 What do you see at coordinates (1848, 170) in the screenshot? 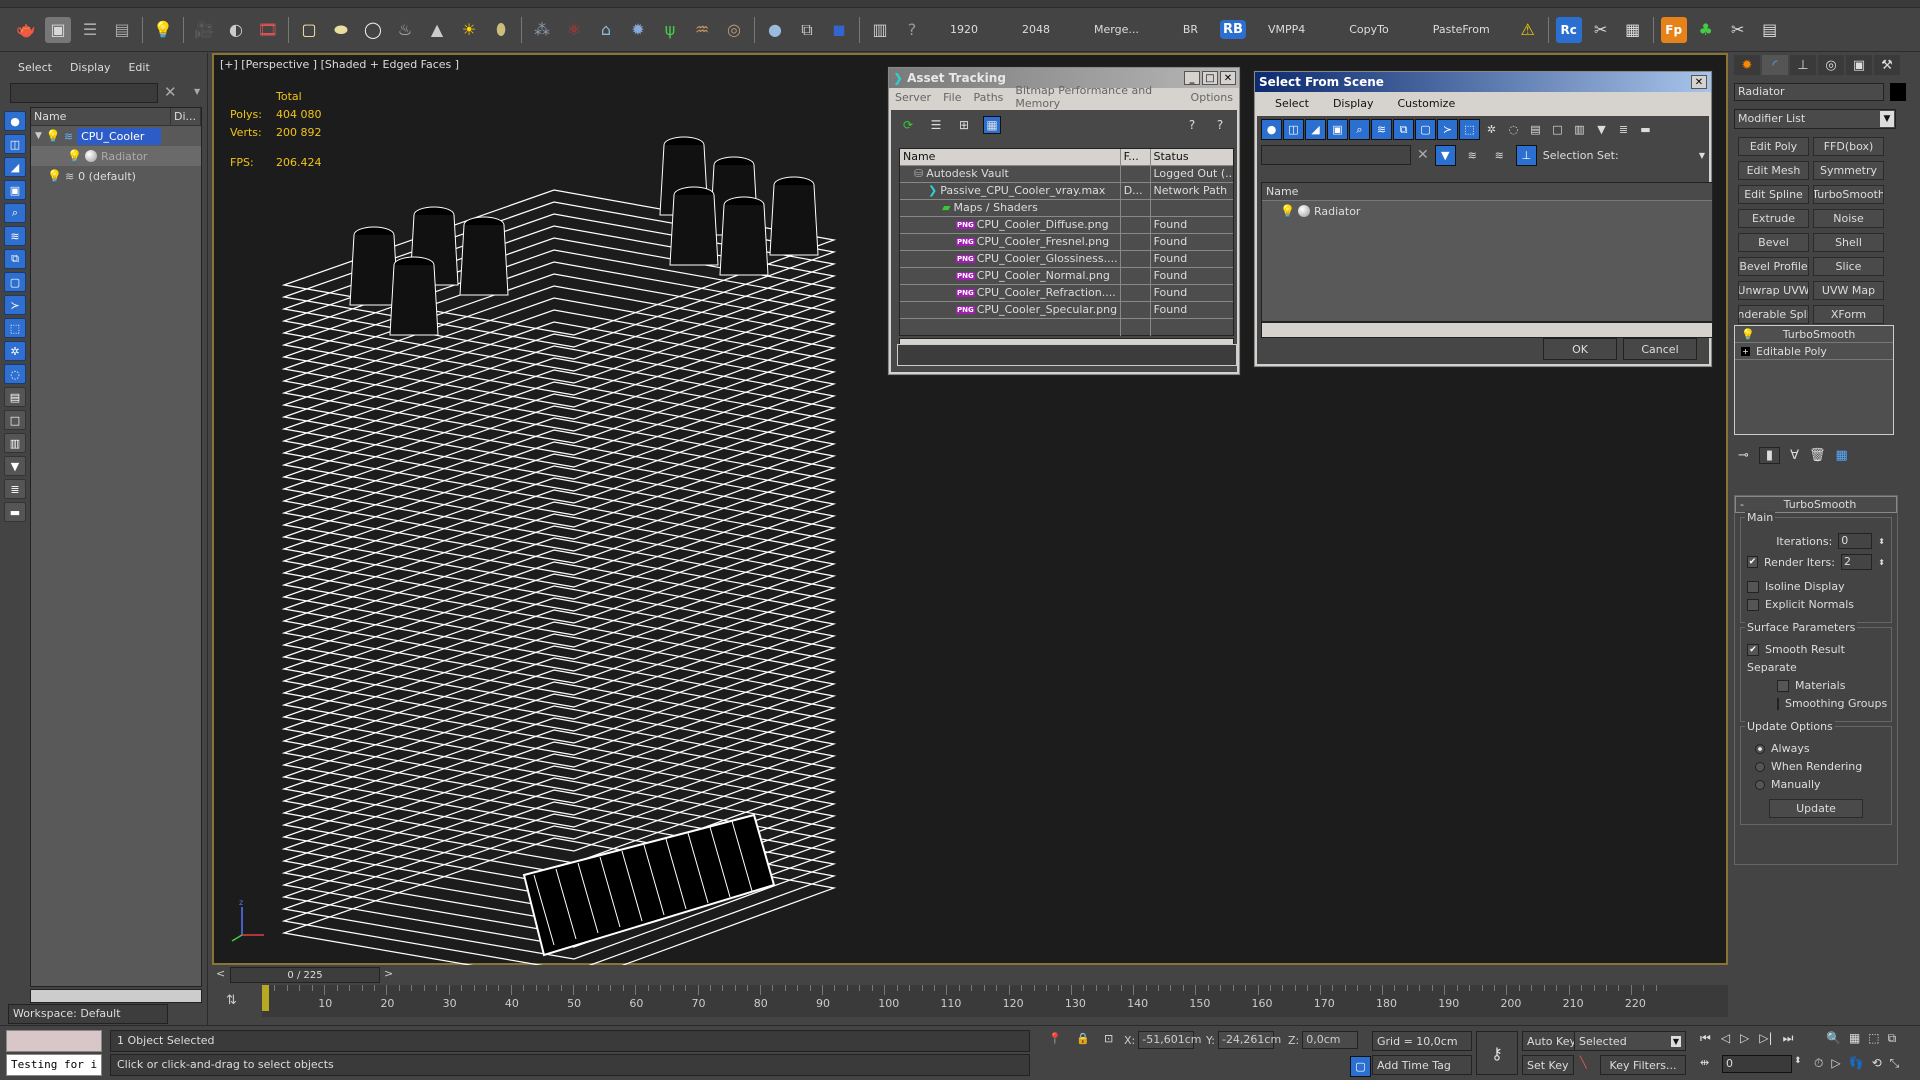
I see `modifier-button-symmetry: Symmetry` at bounding box center [1848, 170].